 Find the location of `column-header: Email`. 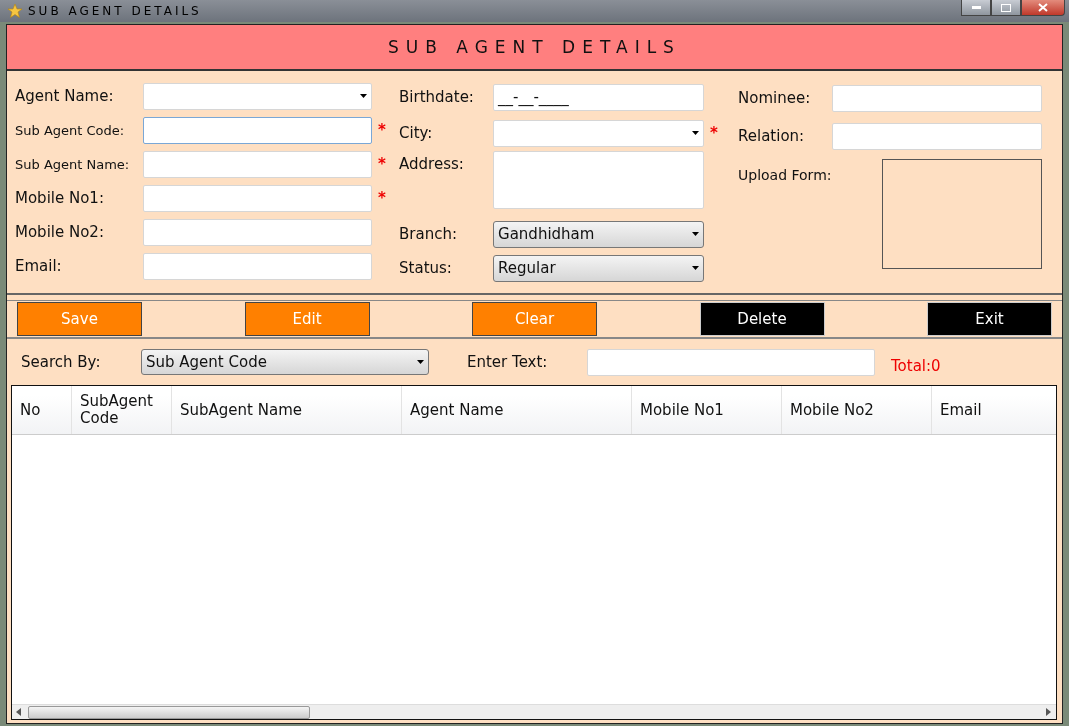

column-header: Email is located at coordinates (994, 410).